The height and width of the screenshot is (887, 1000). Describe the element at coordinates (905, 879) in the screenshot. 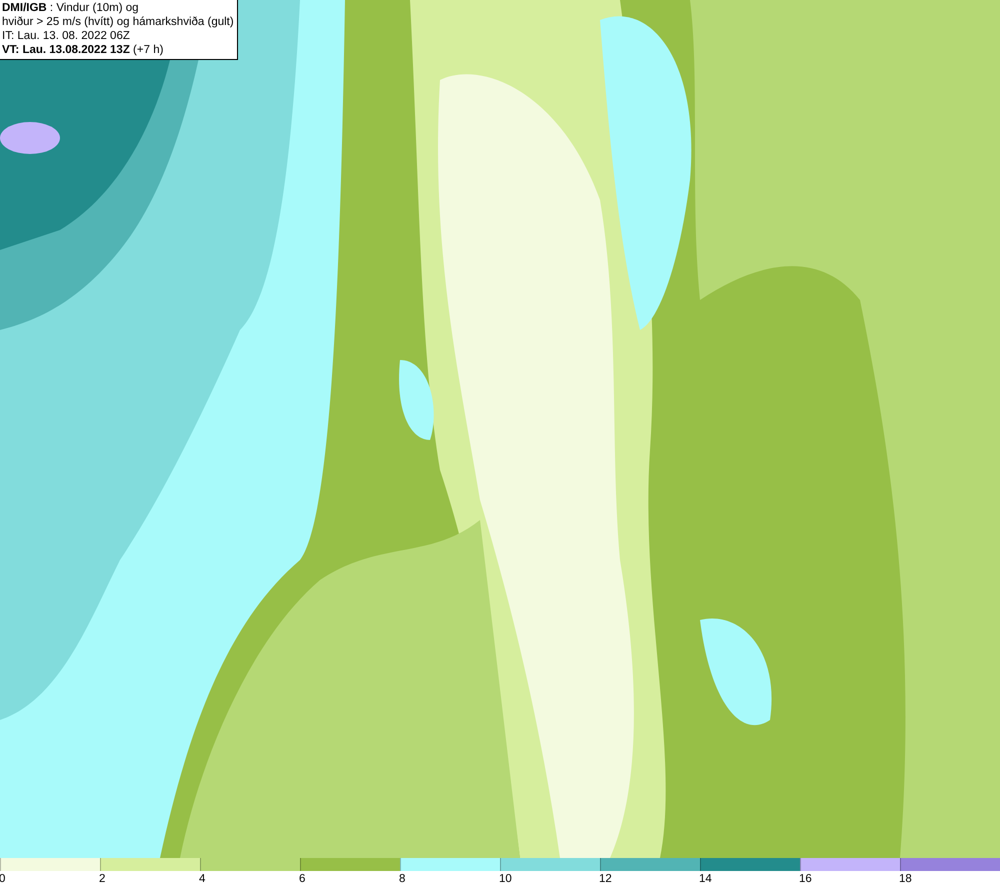

I see `legend-tick-label: 18` at that location.